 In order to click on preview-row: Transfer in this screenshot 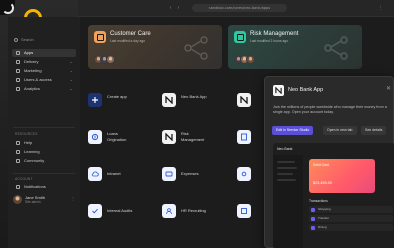, I will do `click(351, 218)`.